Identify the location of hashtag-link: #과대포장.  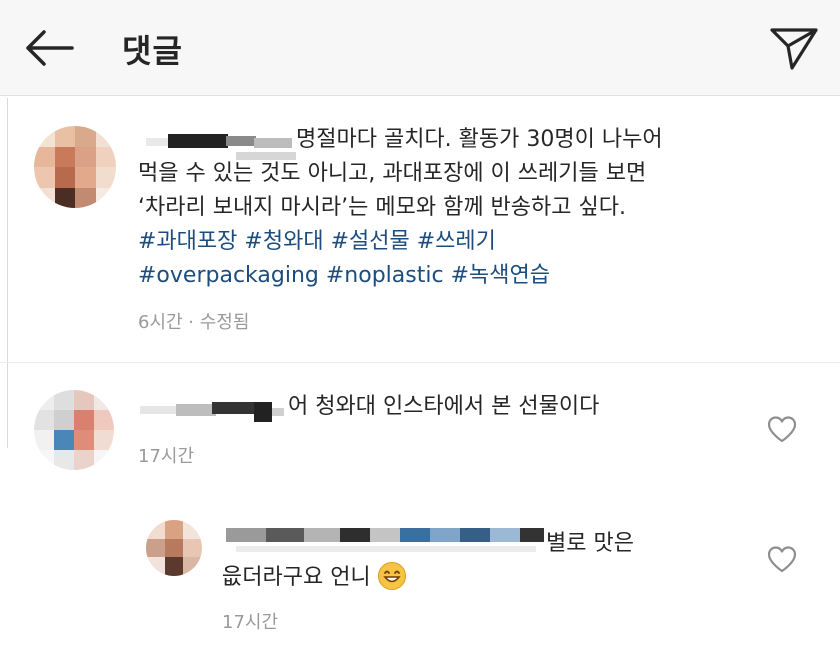
(187, 241).